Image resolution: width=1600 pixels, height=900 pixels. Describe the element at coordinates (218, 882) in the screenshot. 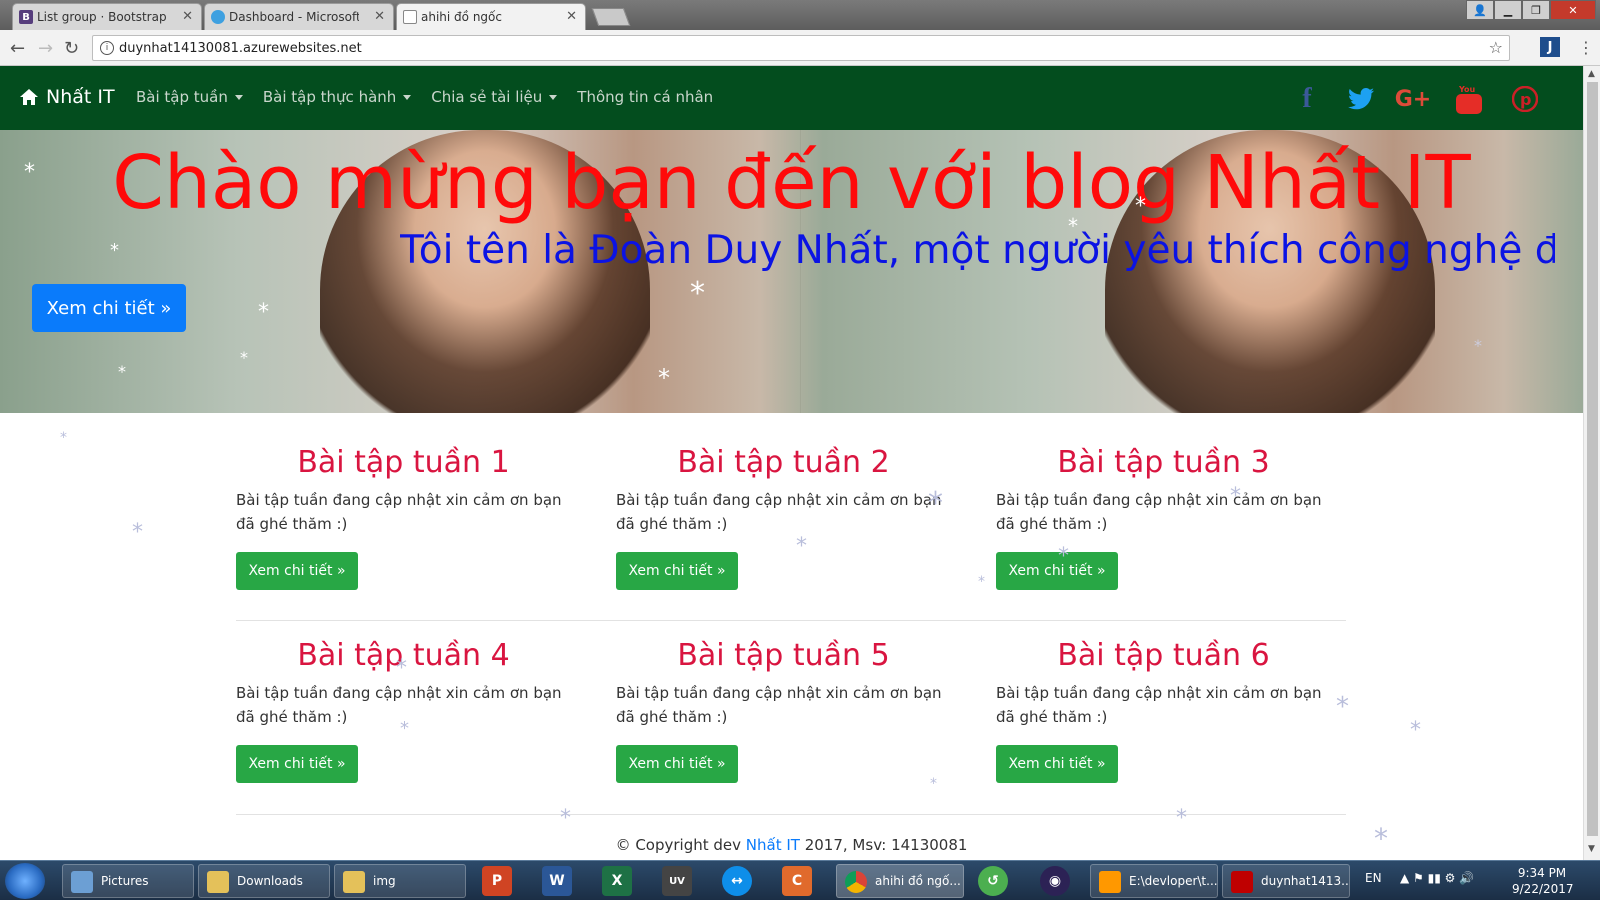

I see `folder-icon` at that location.